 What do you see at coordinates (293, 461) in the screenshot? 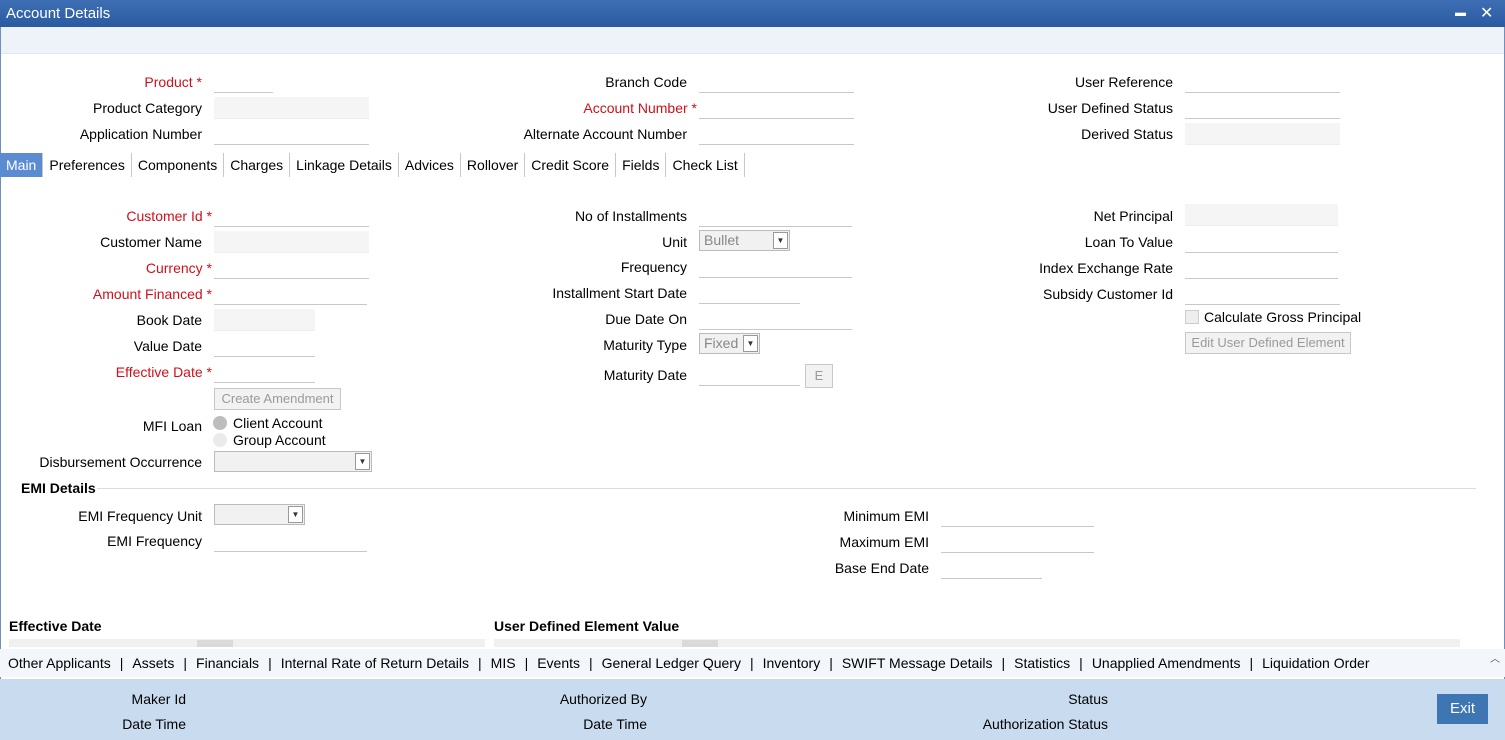
I see `disbursement-occurrence-select: ▼` at bounding box center [293, 461].